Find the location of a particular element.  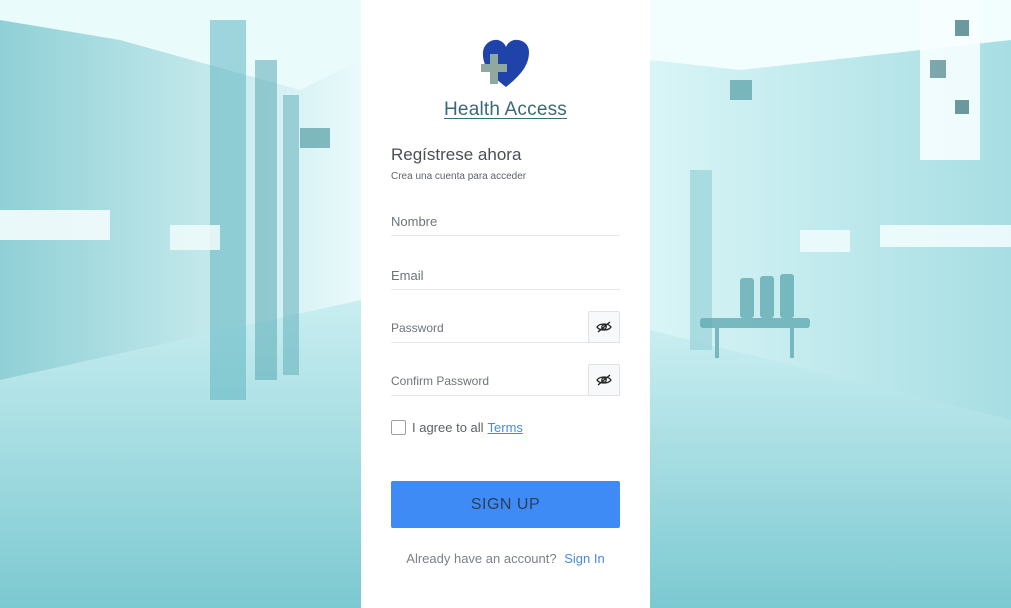

email-input is located at coordinates (505, 275).